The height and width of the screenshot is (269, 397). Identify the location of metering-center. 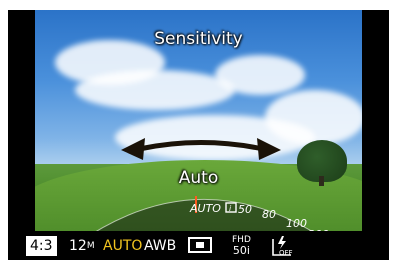
(200, 245).